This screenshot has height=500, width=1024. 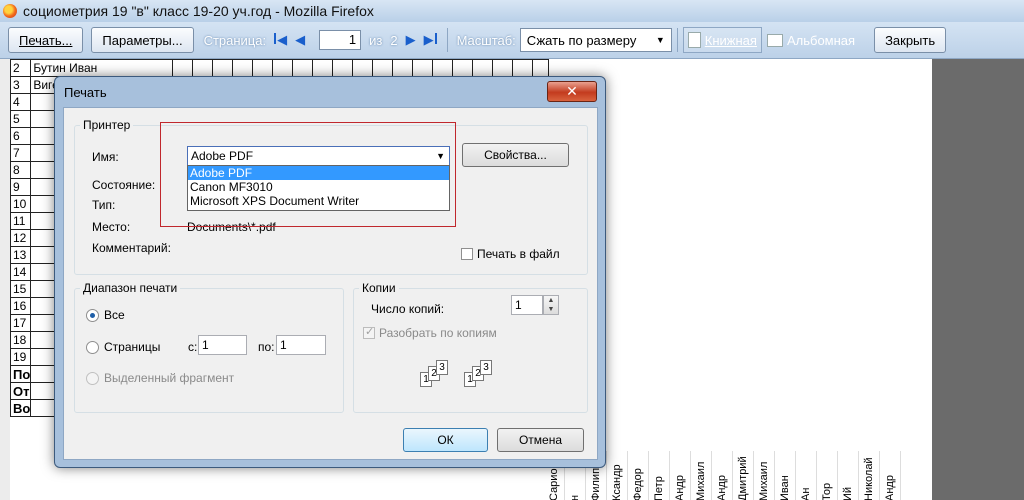 I want to click on previous-page-icon: ◀, so click(x=300, y=40).